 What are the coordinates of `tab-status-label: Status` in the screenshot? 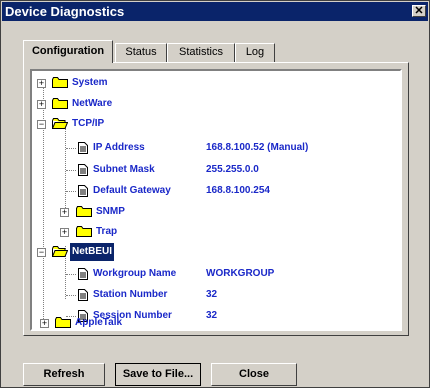 It's located at (141, 52).